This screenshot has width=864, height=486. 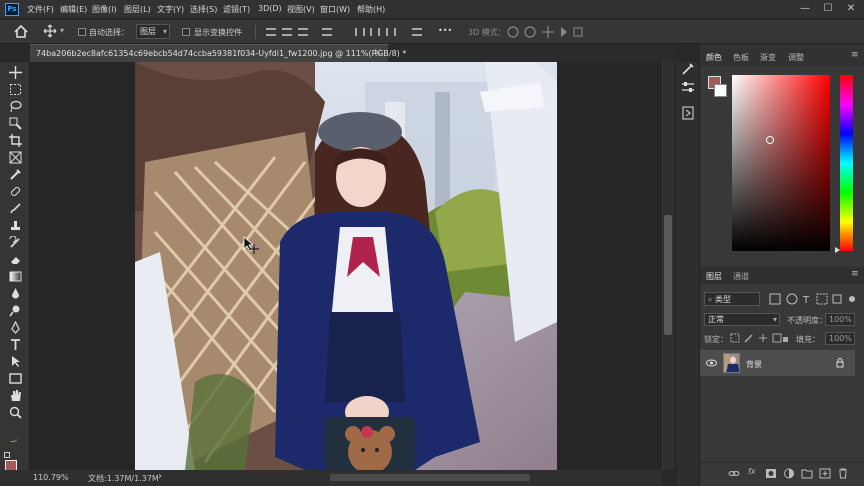 What do you see at coordinates (852, 299) in the screenshot?
I see `filter-toggle-icon` at bounding box center [852, 299].